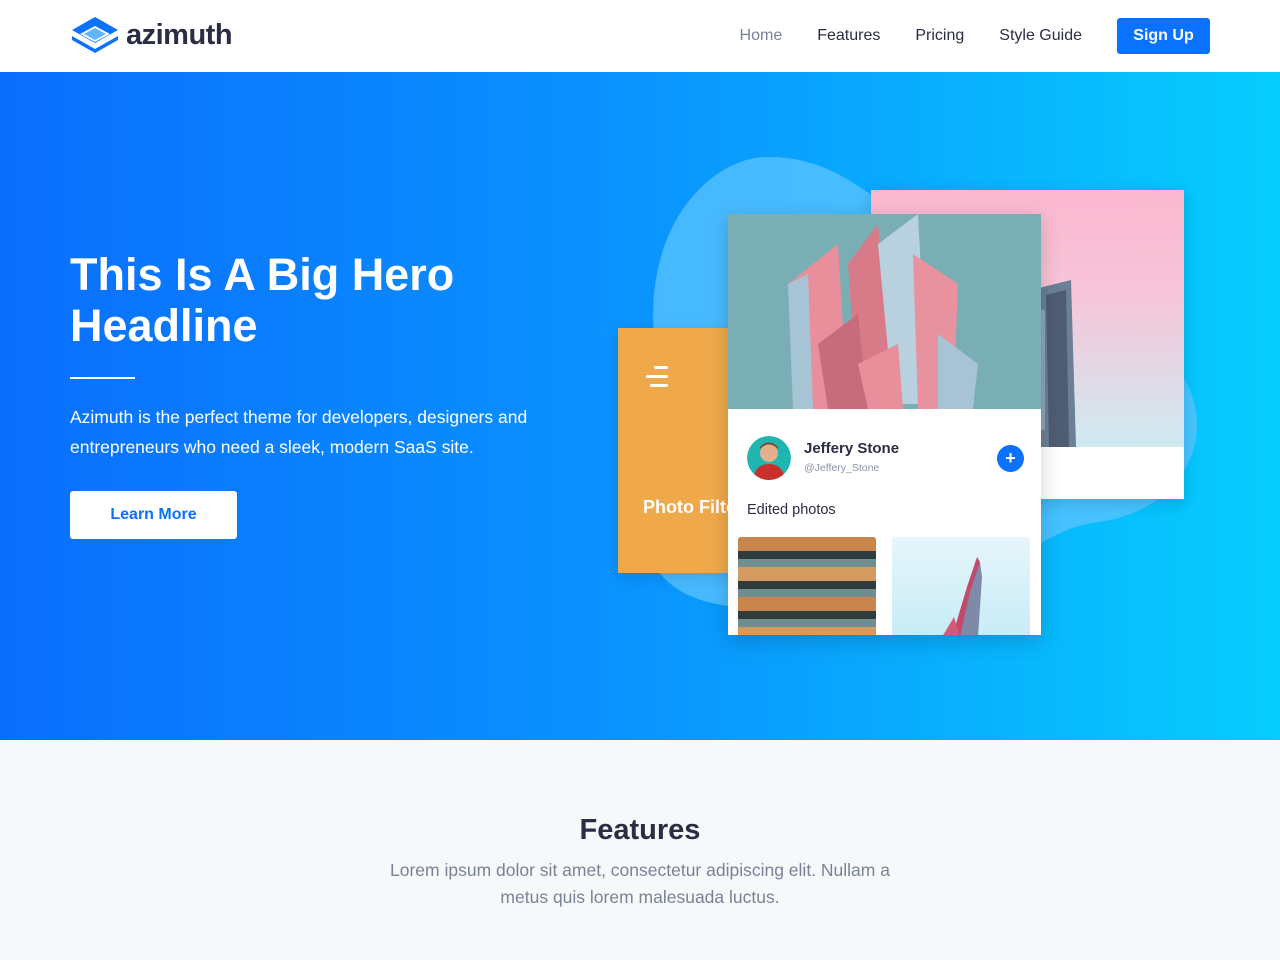 Image resolution: width=1280 pixels, height=960 pixels. What do you see at coordinates (852, 448) in the screenshot?
I see `profile-name: Jeffery Stone` at bounding box center [852, 448].